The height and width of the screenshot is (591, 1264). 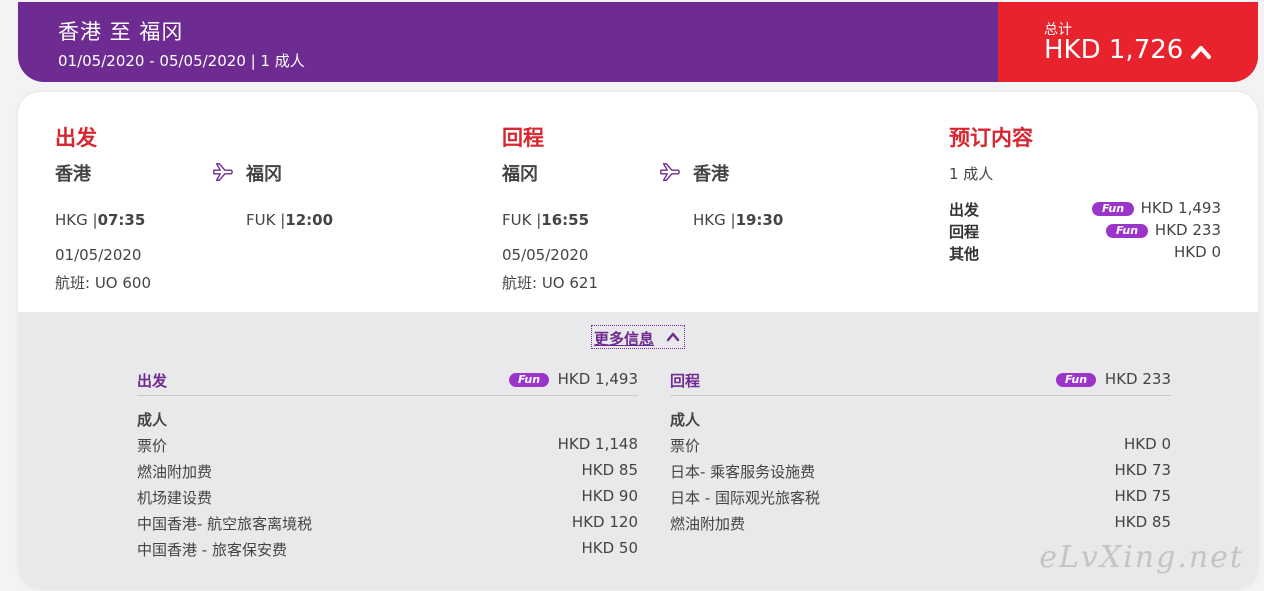 I want to click on trip-dates-pax: 01/05/2020 - 05/05/2020 | 1 成人, so click(x=181, y=61).